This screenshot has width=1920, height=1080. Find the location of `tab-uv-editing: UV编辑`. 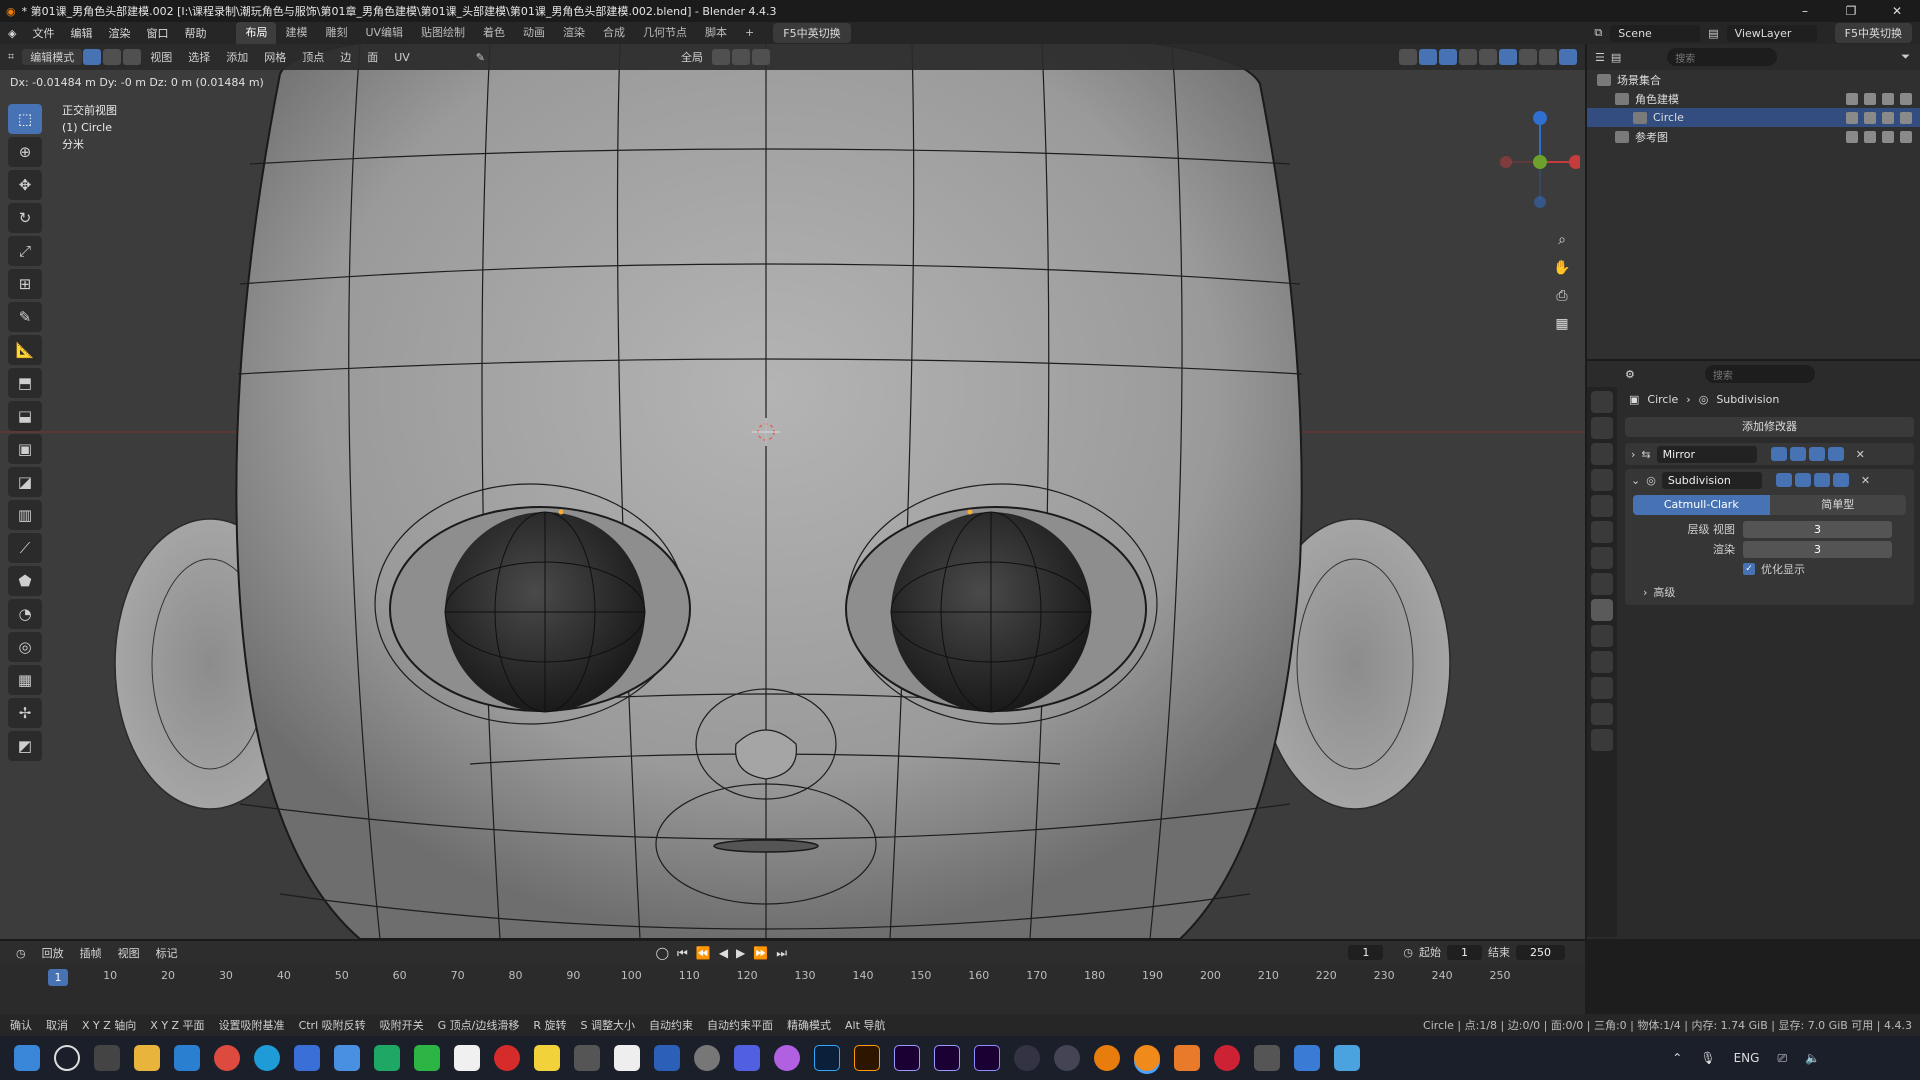

tab-uv-editing: UV编辑 is located at coordinates (384, 33).